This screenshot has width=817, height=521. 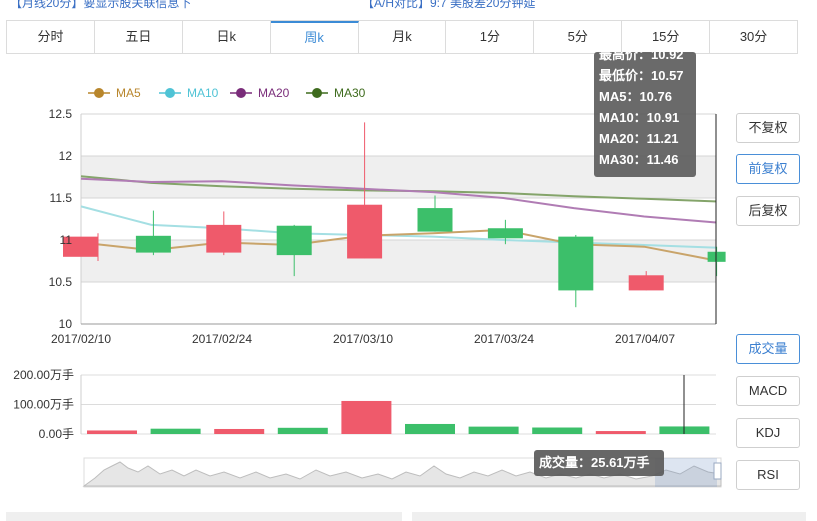 I want to click on bottom-panel-right, so click(x=609, y=516).